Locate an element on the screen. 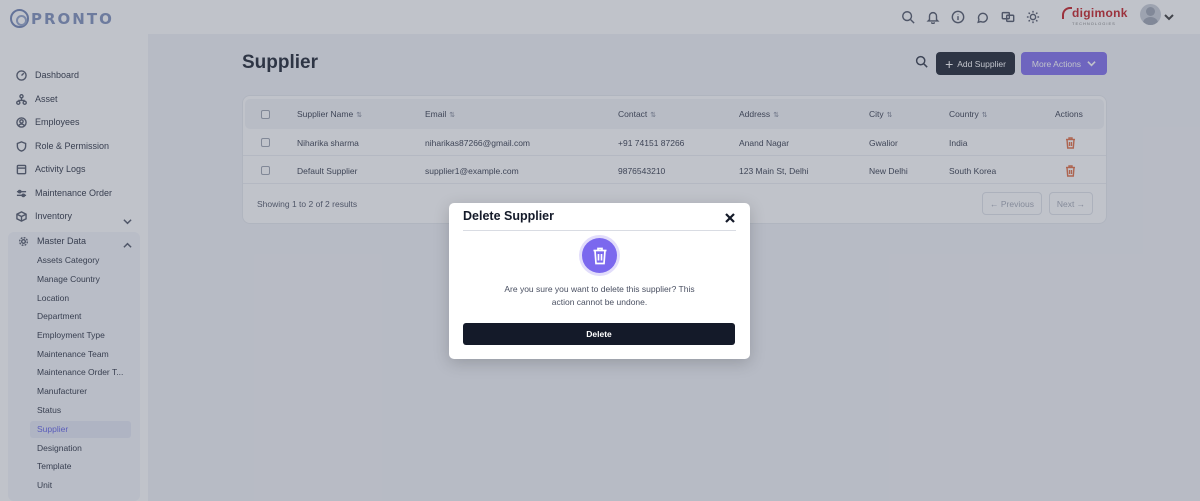 The image size is (1200, 501). trash-icon is located at coordinates (599, 255).